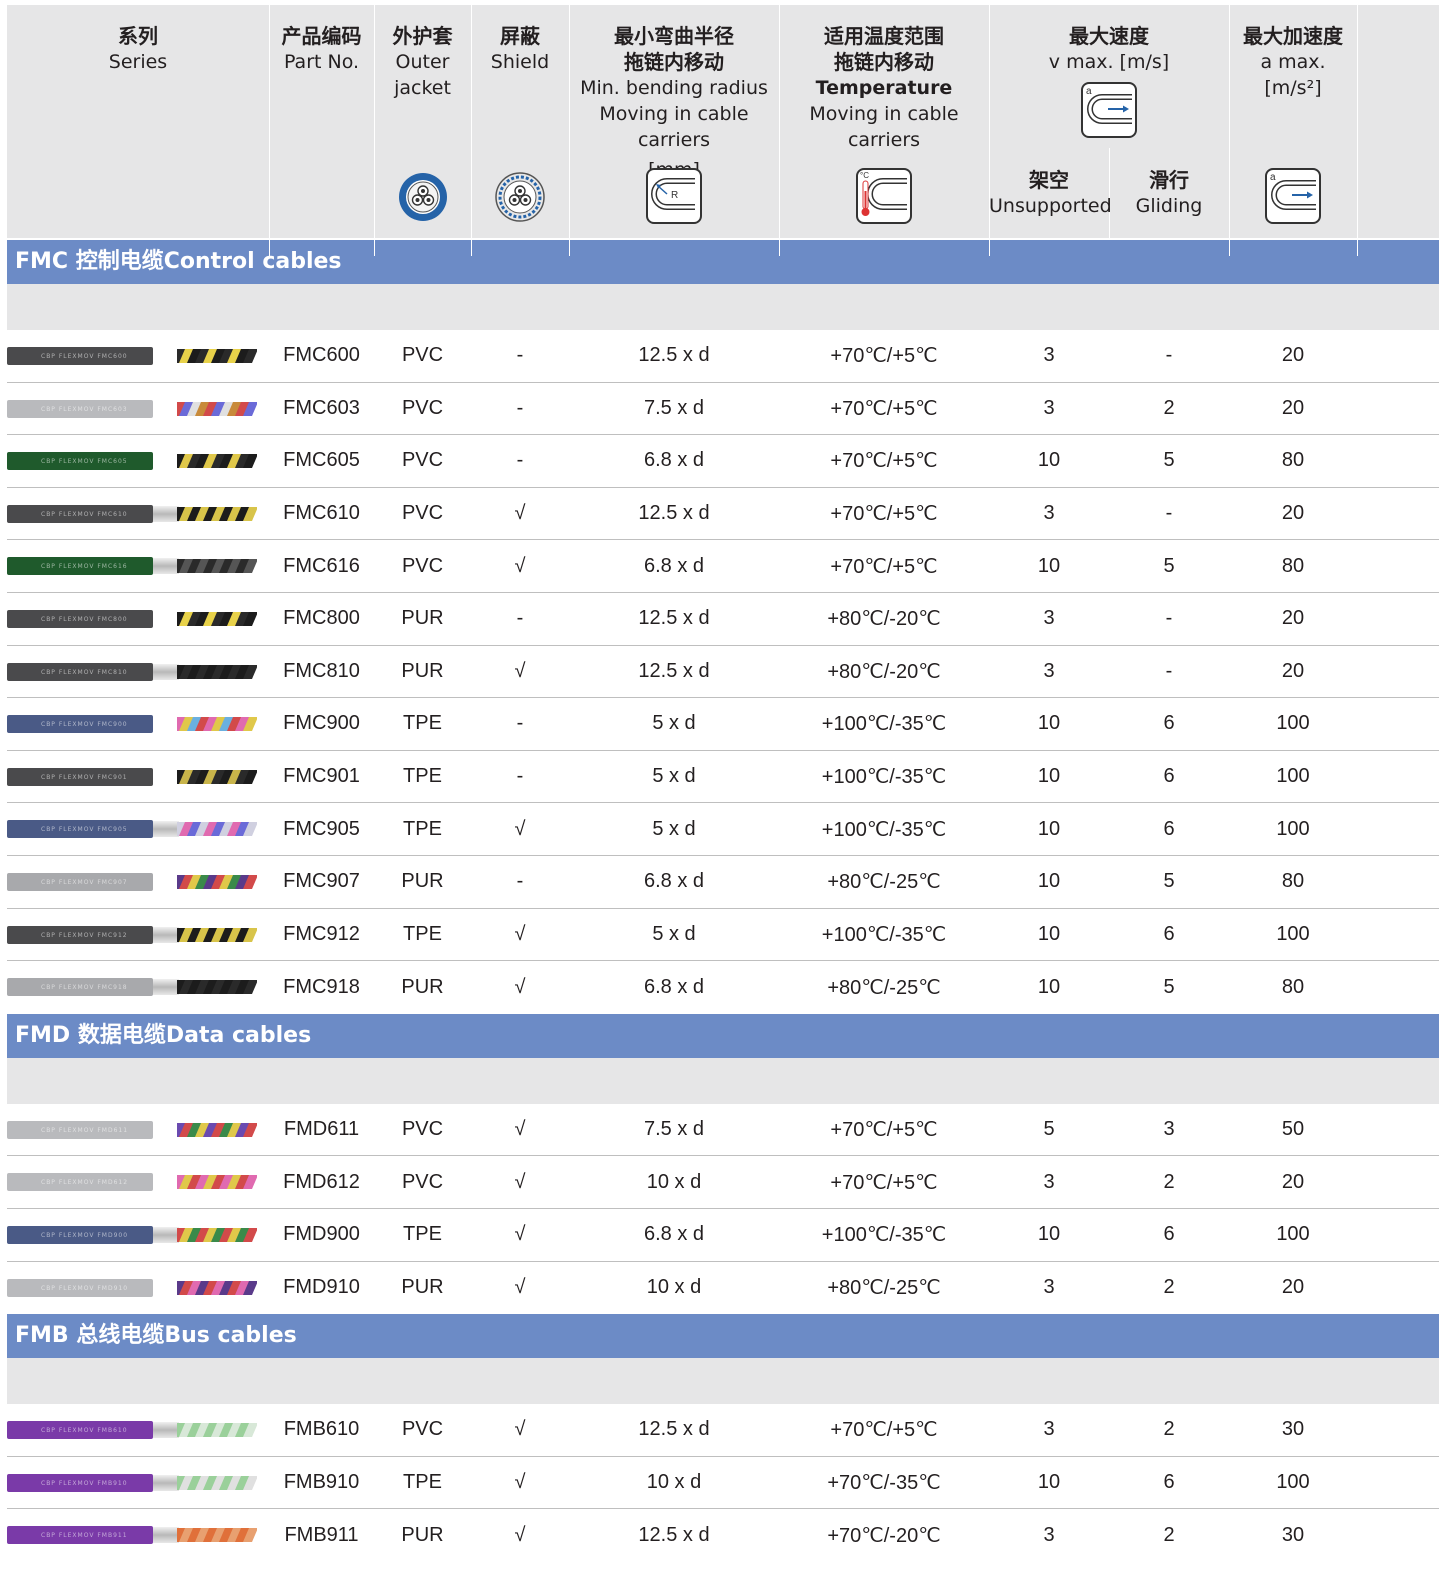 The image size is (1439, 1580). What do you see at coordinates (884, 62) in the screenshot?
I see `header-temperature-zh2: 拖链内移动` at bounding box center [884, 62].